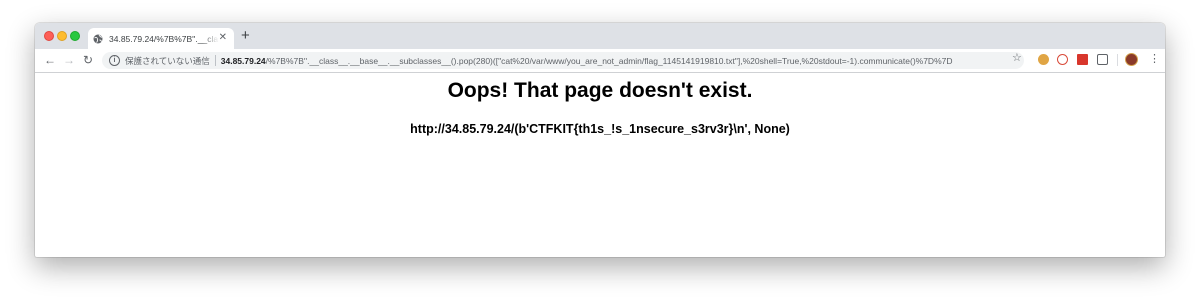  I want to click on tab-active: 34.85.79.24/%7B%7B''.__class ✕, so click(161, 38).